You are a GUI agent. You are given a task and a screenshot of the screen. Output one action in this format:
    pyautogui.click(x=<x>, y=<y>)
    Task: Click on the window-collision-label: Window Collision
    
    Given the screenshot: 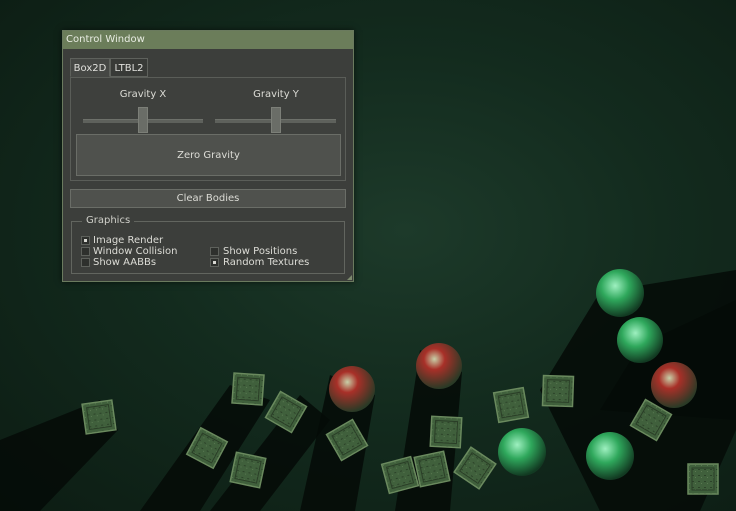 What is the action you would take?
    pyautogui.click(x=135, y=251)
    